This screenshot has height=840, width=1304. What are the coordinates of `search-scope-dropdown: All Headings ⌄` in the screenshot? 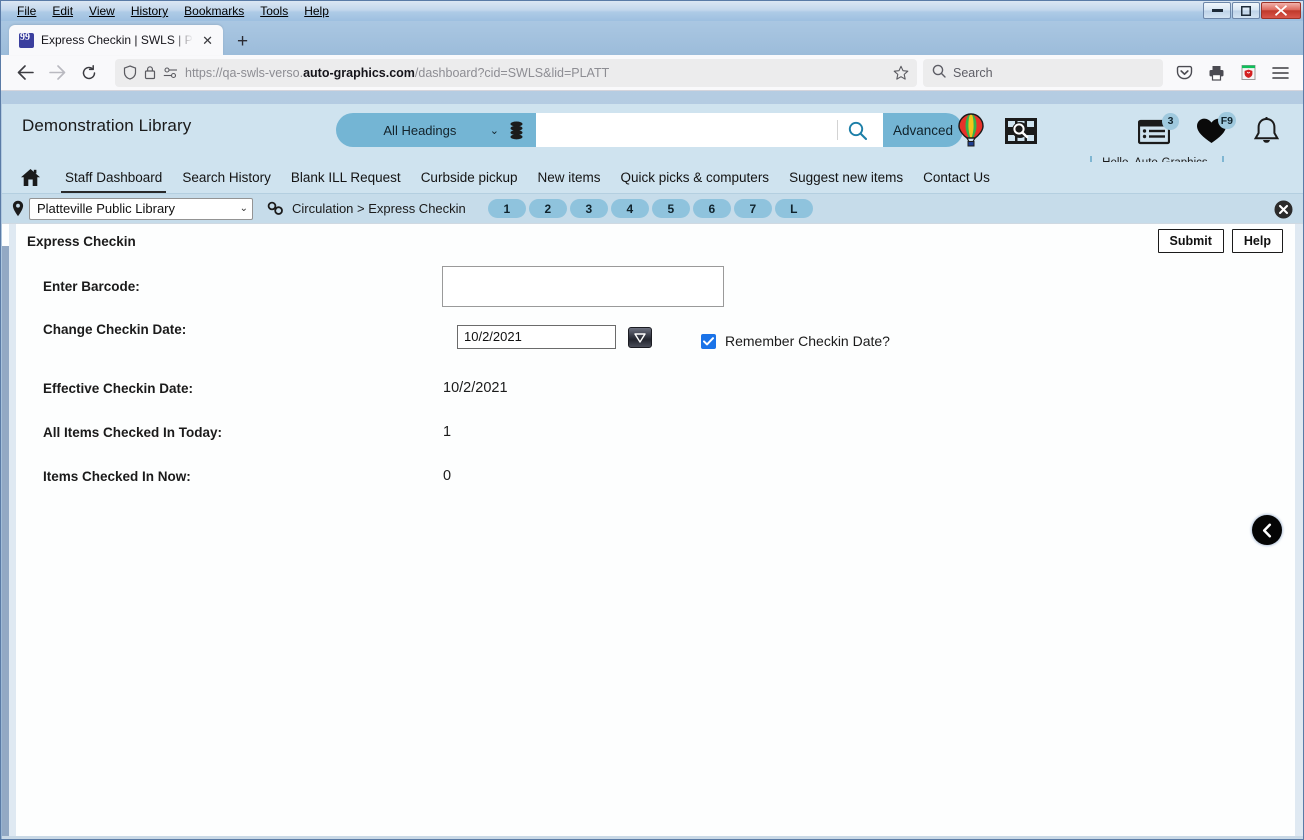 It's located at (436, 130).